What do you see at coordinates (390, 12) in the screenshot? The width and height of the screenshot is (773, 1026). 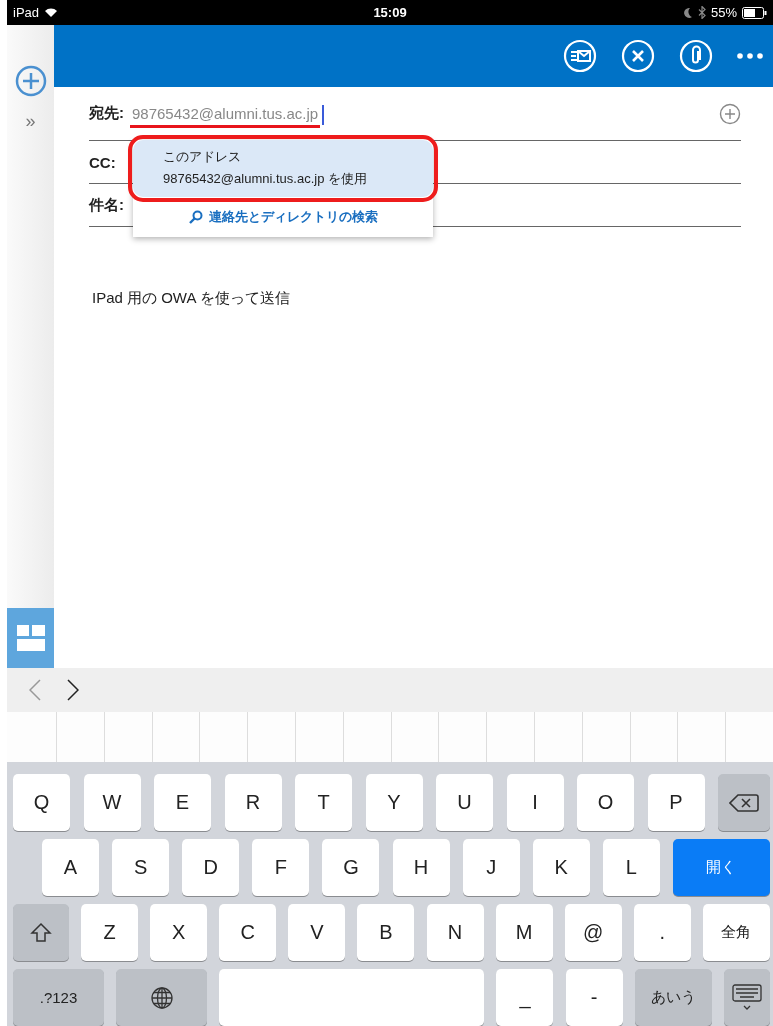 I see `status-time: 15:09` at bounding box center [390, 12].